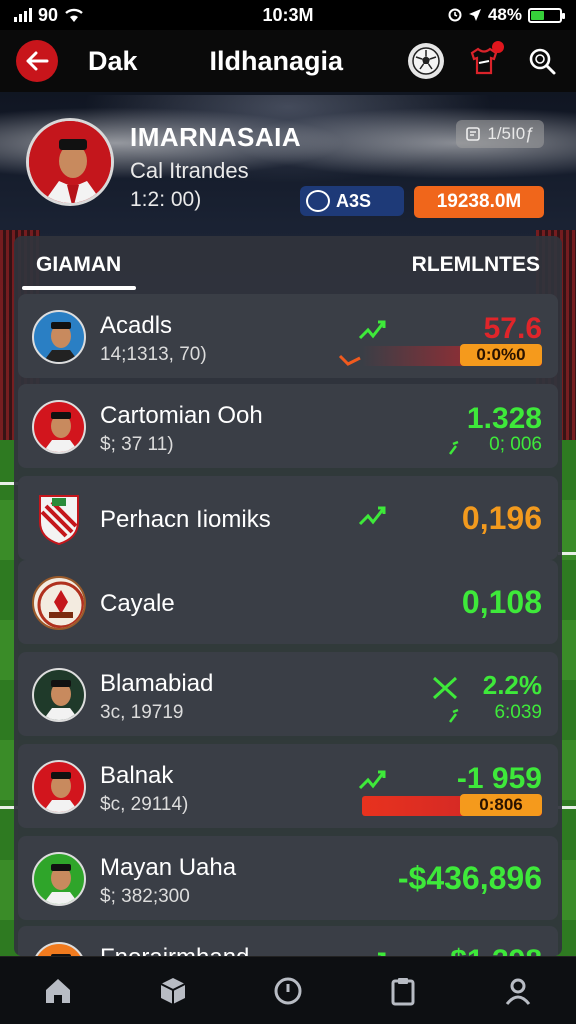 This screenshot has height=1024, width=576. Describe the element at coordinates (137, 775) in the screenshot. I see `player-name: Balnak` at that location.